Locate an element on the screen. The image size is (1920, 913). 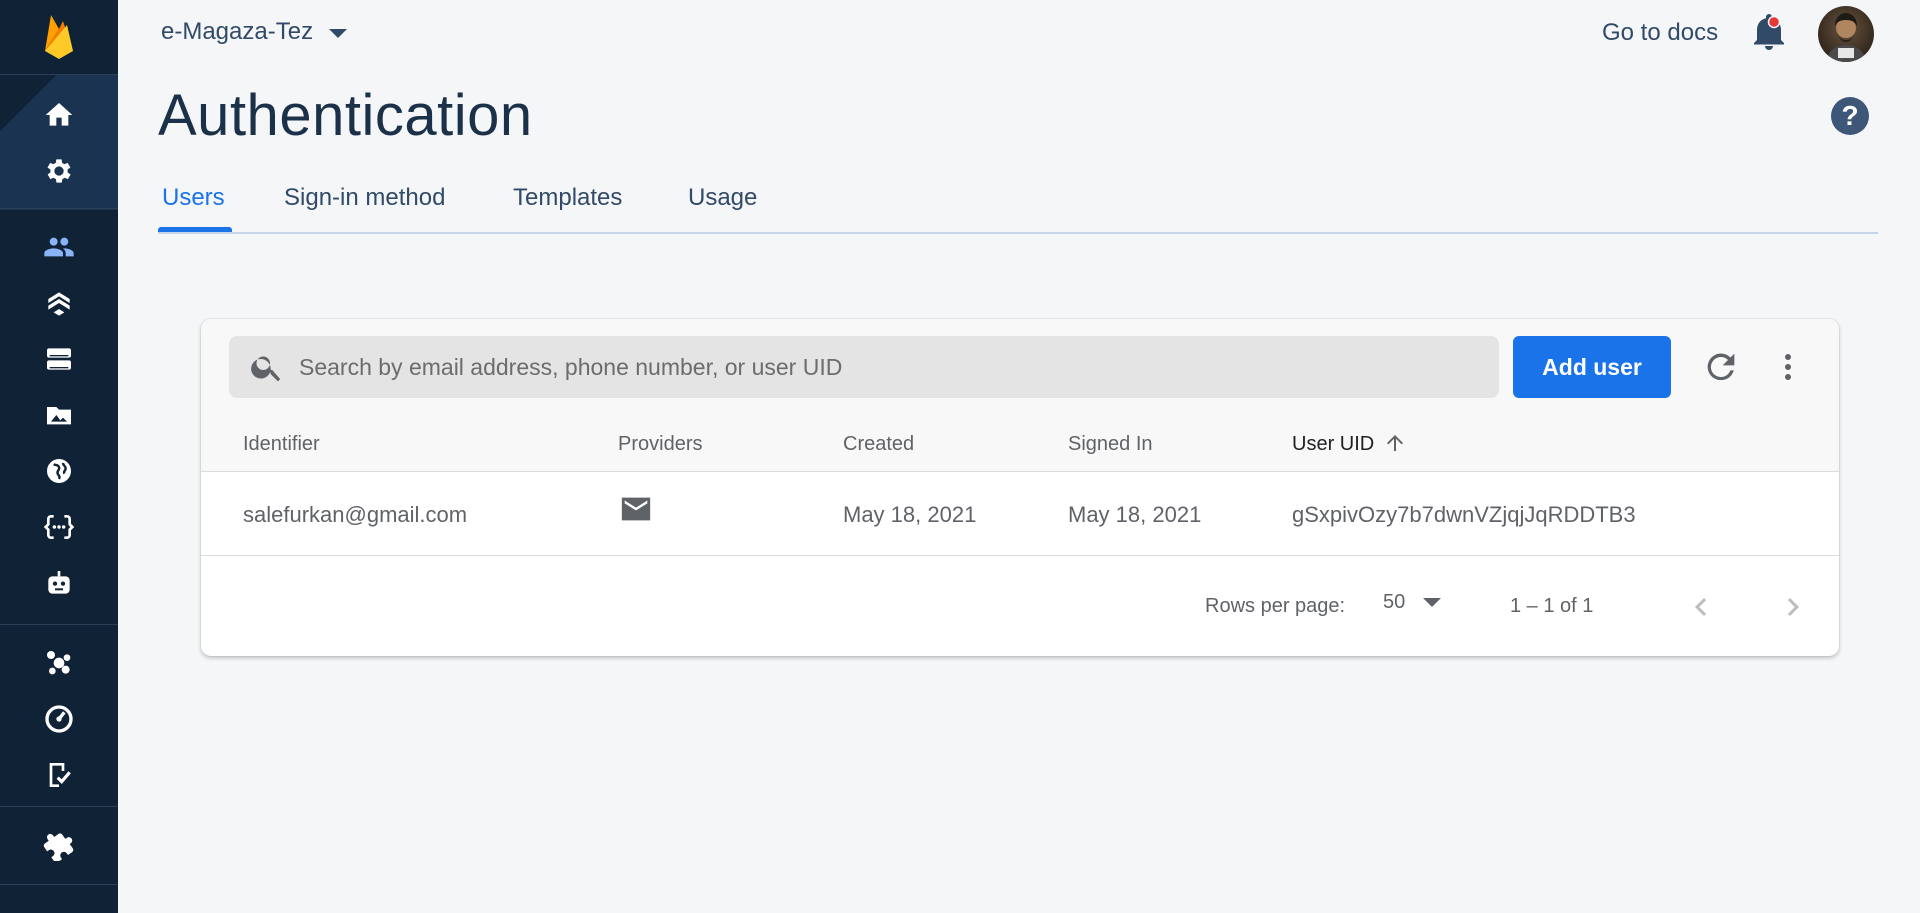
sidebar is located at coordinates (59, 456).